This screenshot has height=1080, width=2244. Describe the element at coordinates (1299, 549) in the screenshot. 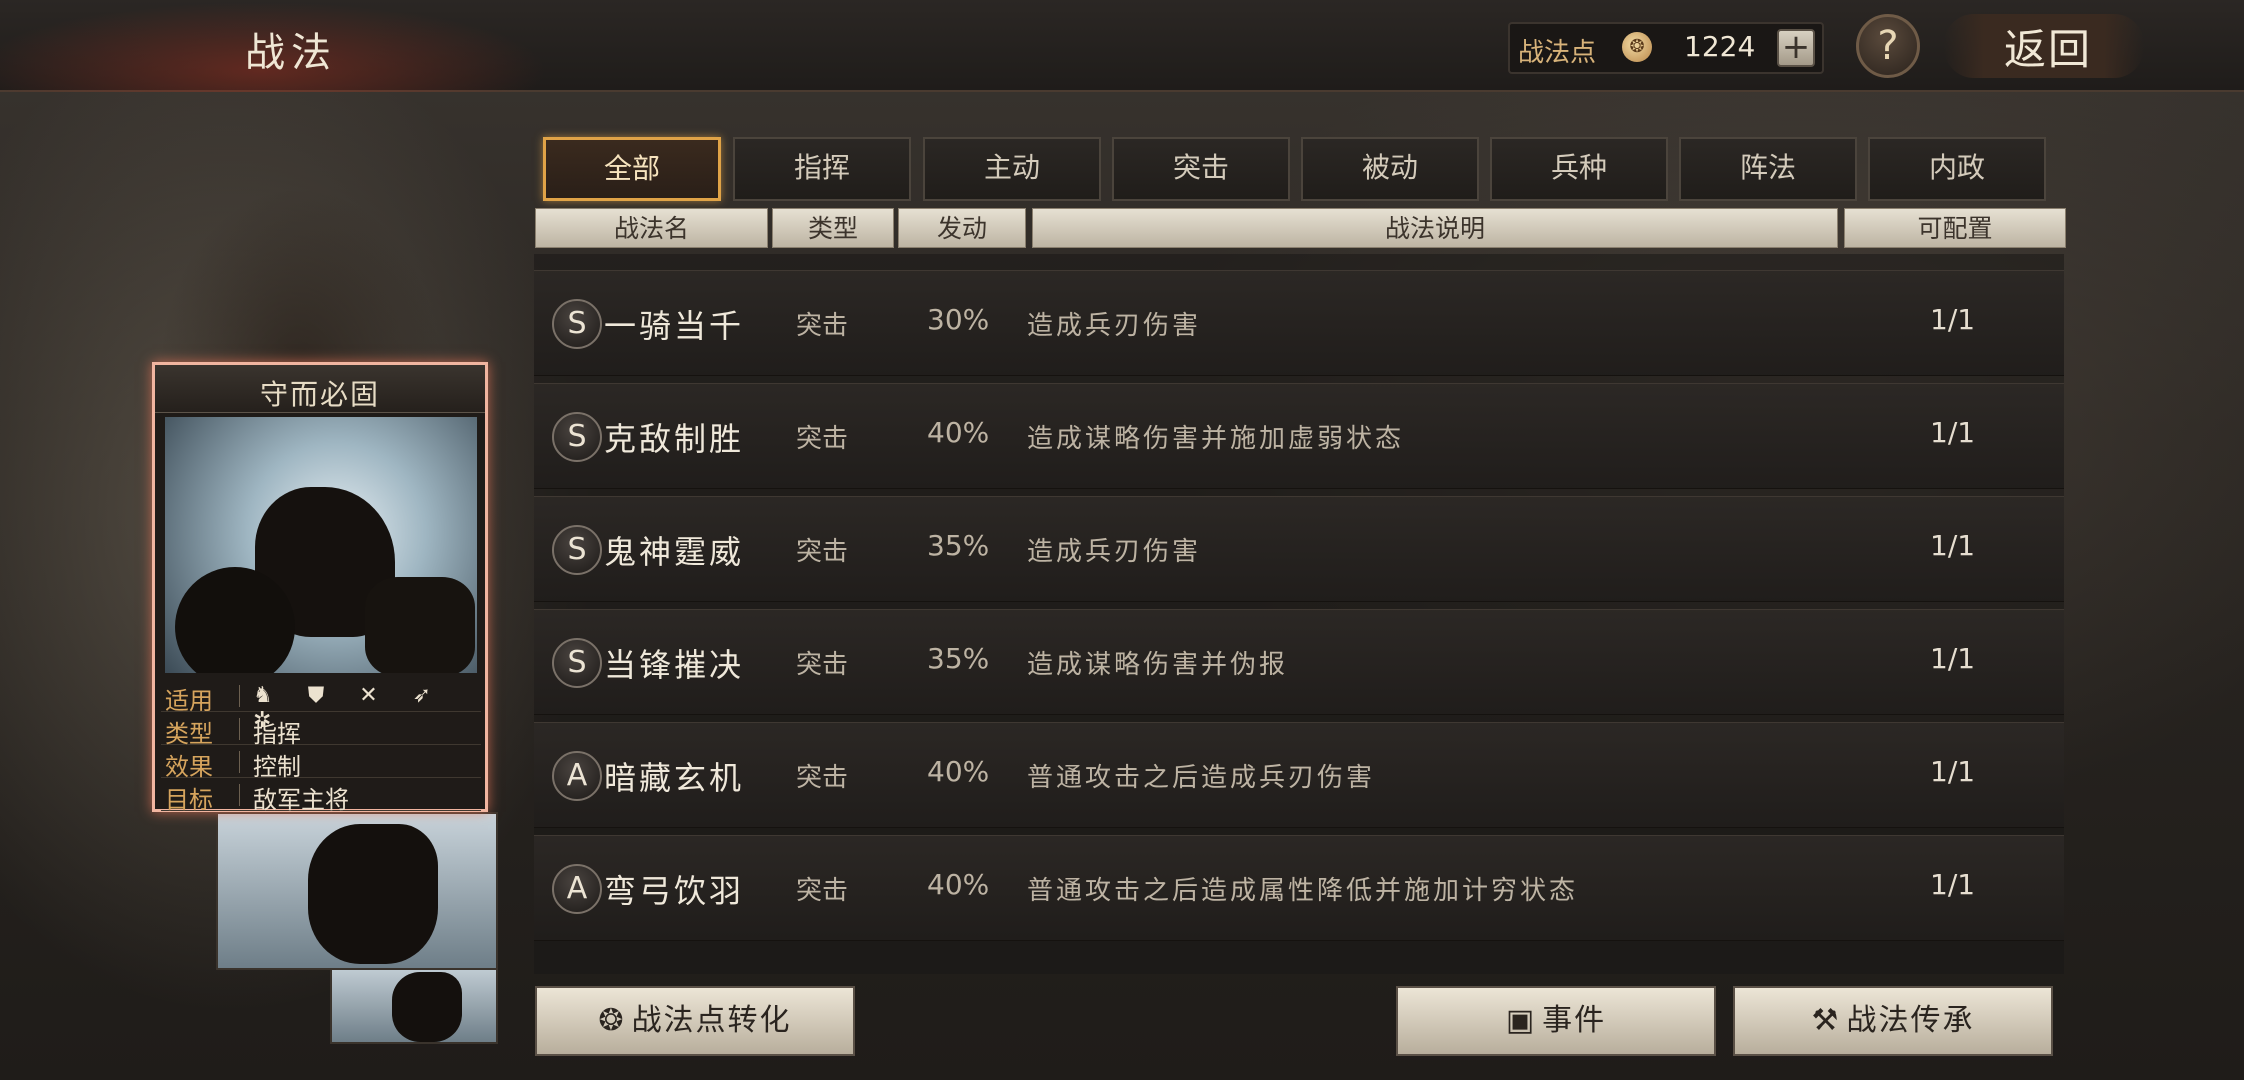

I see `tactic-row: S 鬼神霆威 突击 35% 造成兵刃伤害 1/1` at that location.